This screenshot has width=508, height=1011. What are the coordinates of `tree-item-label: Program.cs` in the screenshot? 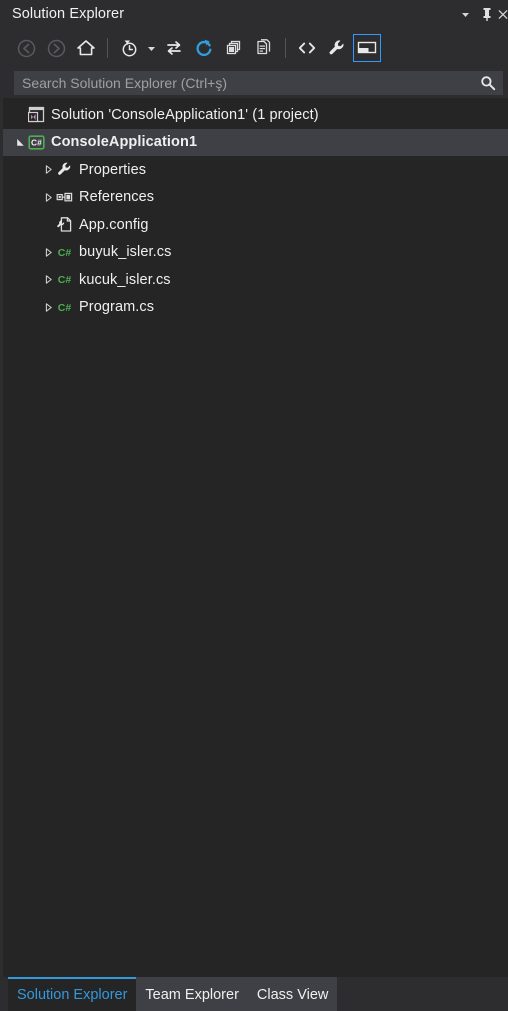 It's located at (117, 307).